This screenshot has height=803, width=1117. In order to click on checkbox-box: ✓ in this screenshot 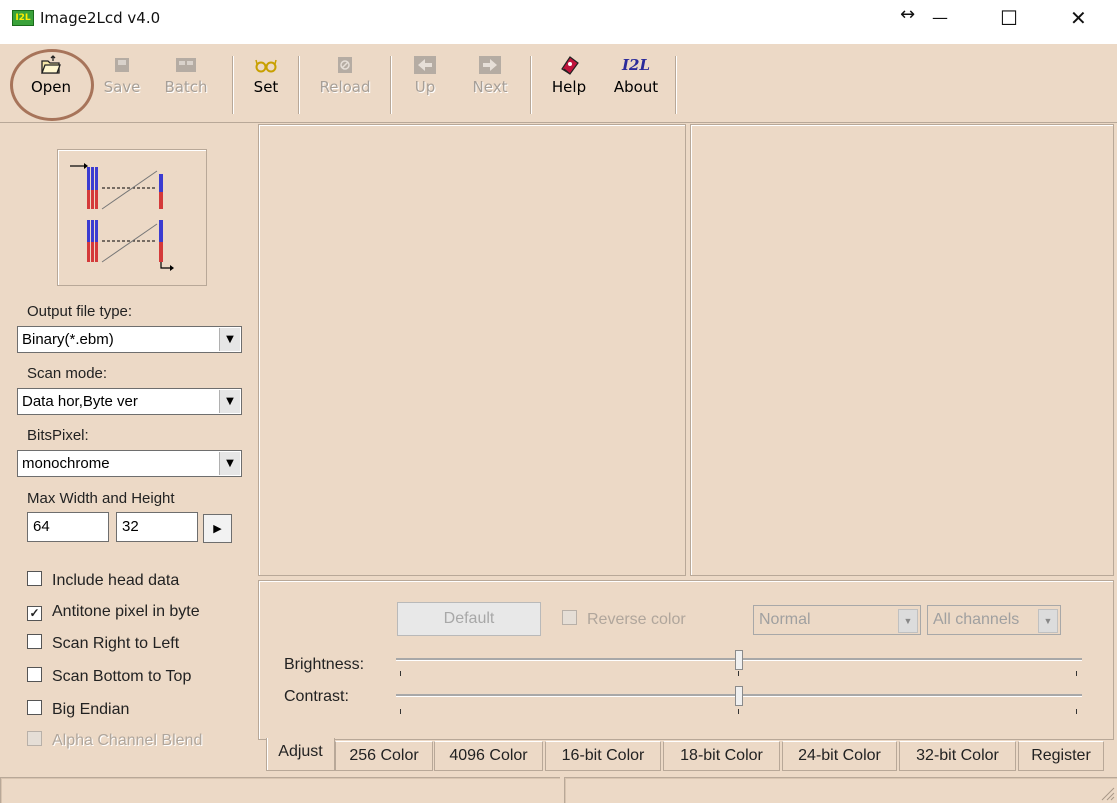, I will do `click(34, 613)`.